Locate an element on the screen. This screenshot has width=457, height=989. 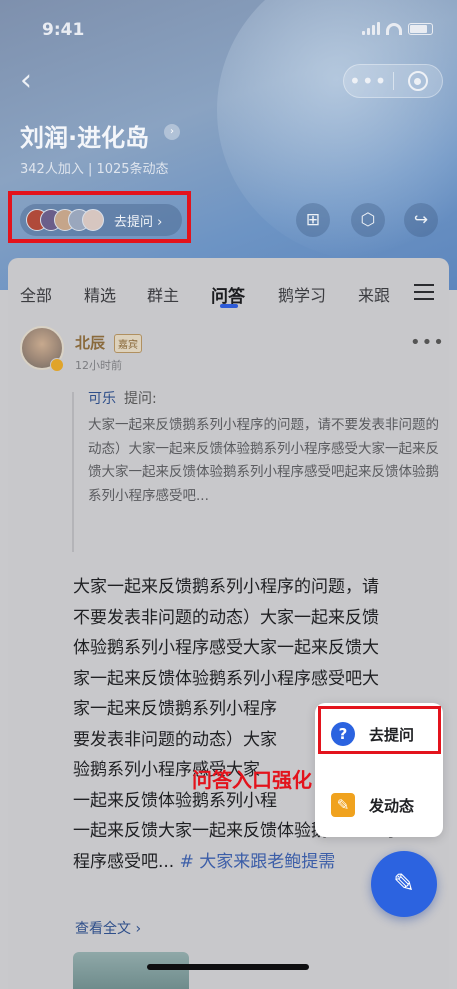
hashtag-link: # 大家来跟老鲍提需 is located at coordinates (258, 862).